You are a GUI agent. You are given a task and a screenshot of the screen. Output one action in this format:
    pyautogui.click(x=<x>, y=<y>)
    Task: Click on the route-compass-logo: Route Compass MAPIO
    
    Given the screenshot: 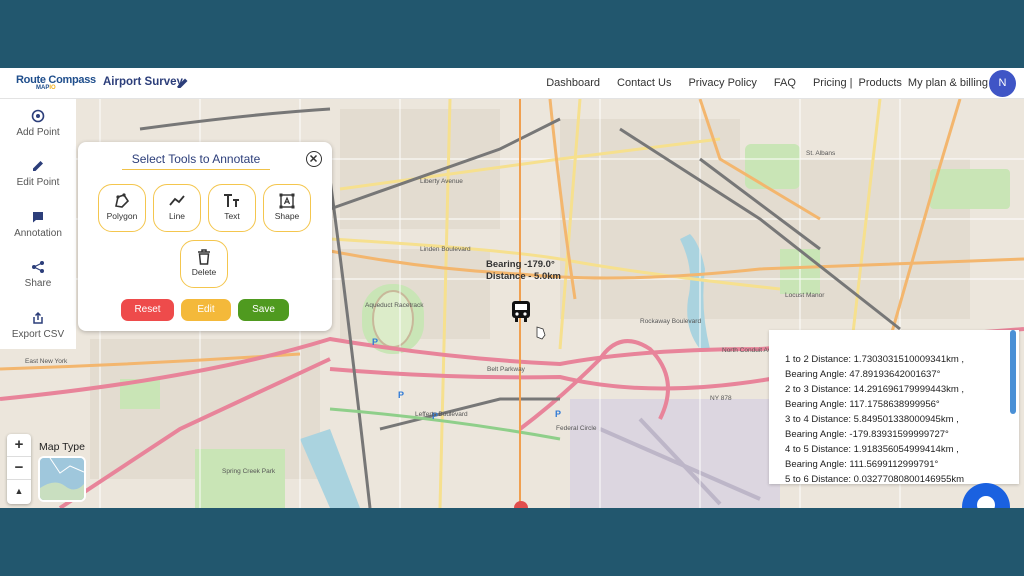 What is the action you would take?
    pyautogui.click(x=56, y=85)
    